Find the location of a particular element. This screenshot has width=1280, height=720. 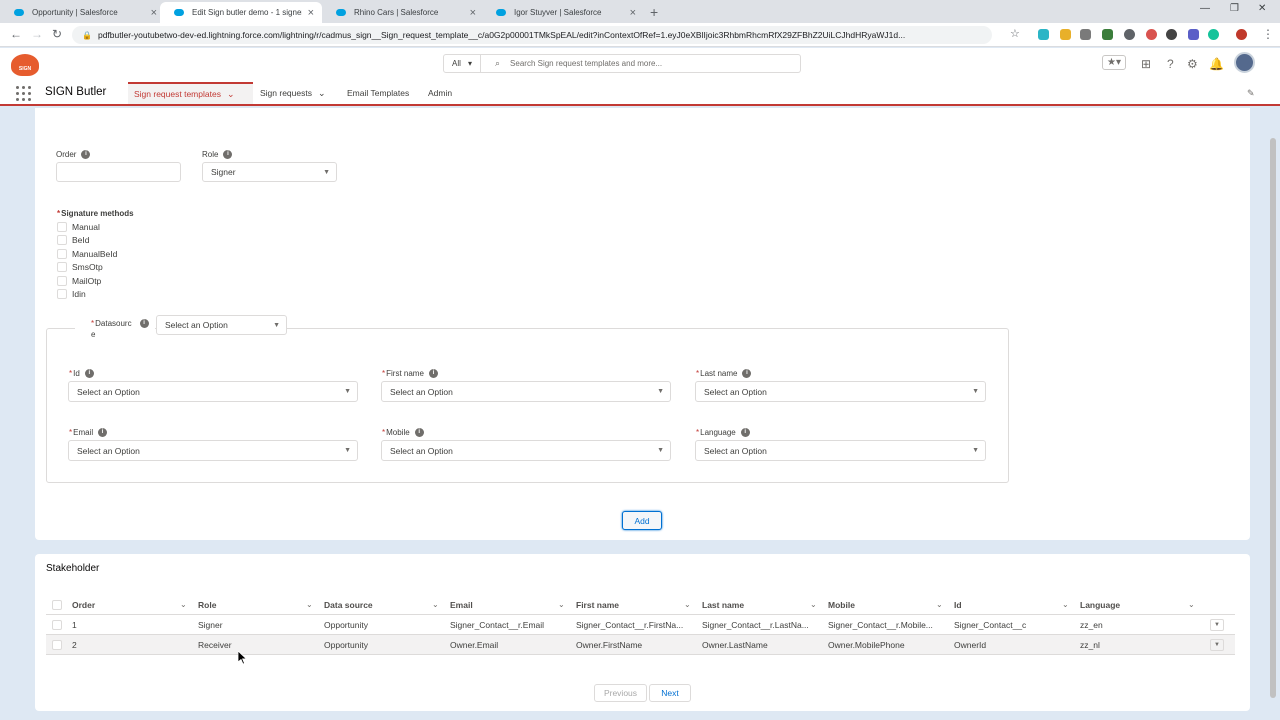

avatar is located at coordinates (1244, 62).